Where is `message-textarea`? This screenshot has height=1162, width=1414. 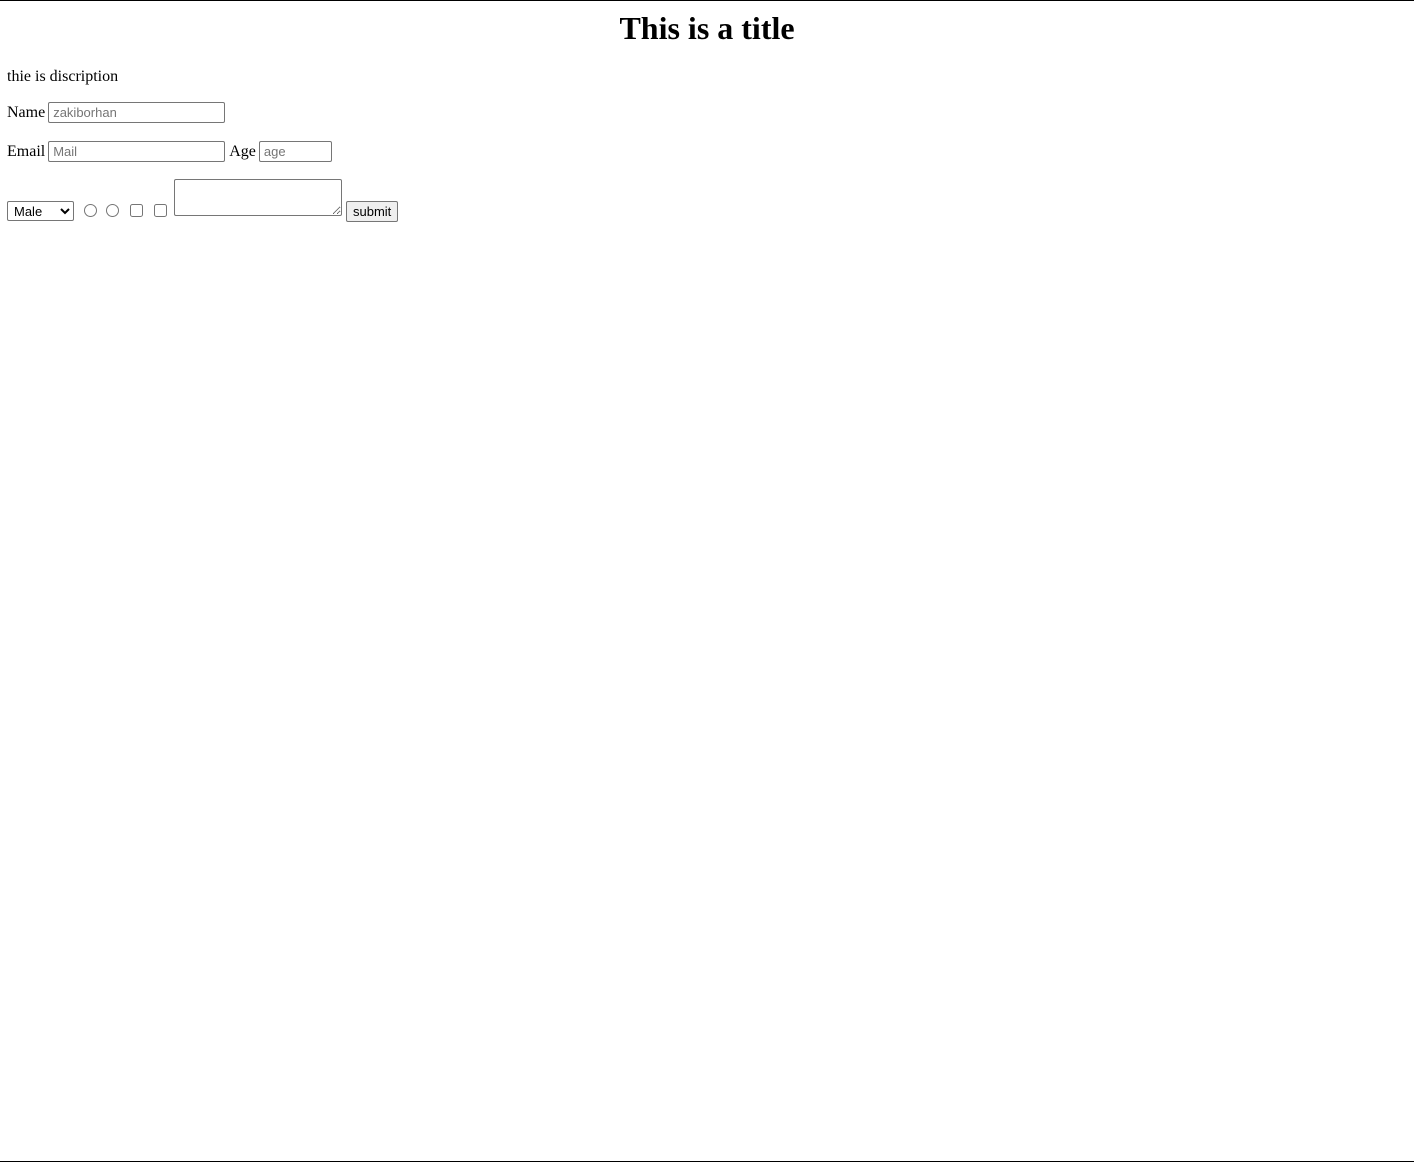
message-textarea is located at coordinates (258, 197).